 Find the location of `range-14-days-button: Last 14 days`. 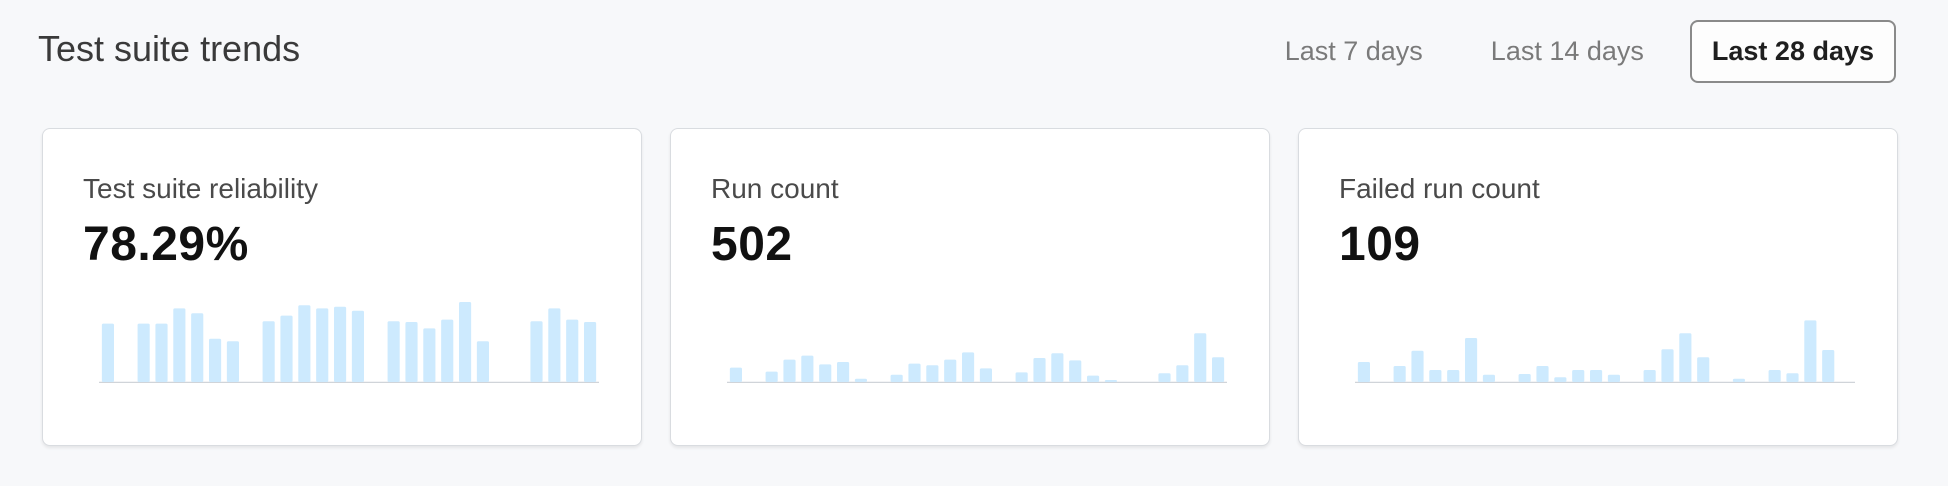

range-14-days-button: Last 14 days is located at coordinates (1567, 51).